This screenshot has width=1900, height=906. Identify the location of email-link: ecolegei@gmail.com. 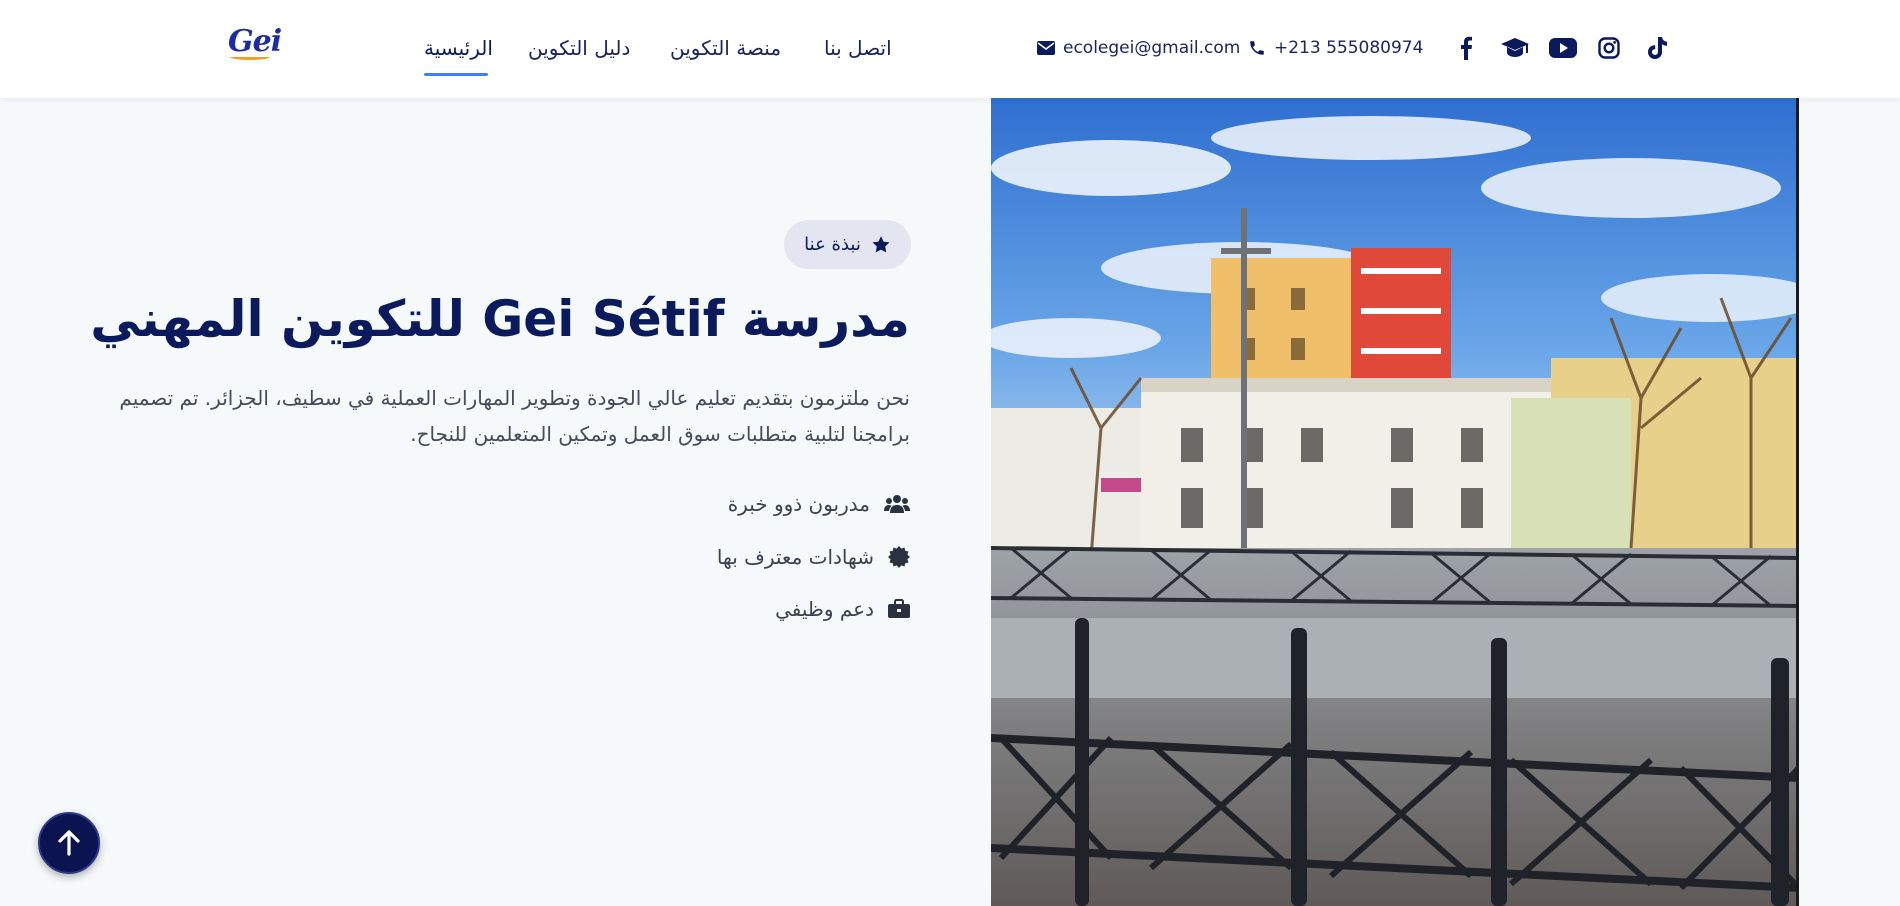
(1138, 48).